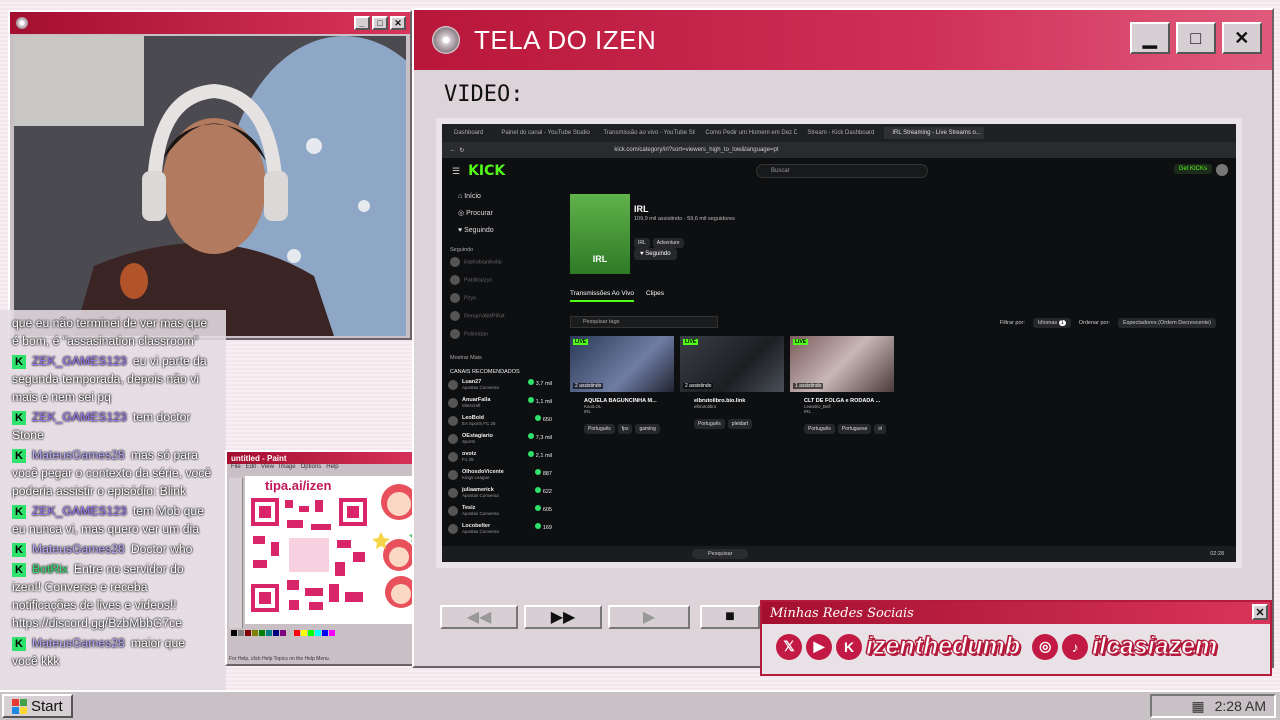 The image size is (1280, 720). Describe the element at coordinates (500, 496) in the screenshot. I see `recommended-channel: juliaamerick Apostas Conversa 622` at that location.